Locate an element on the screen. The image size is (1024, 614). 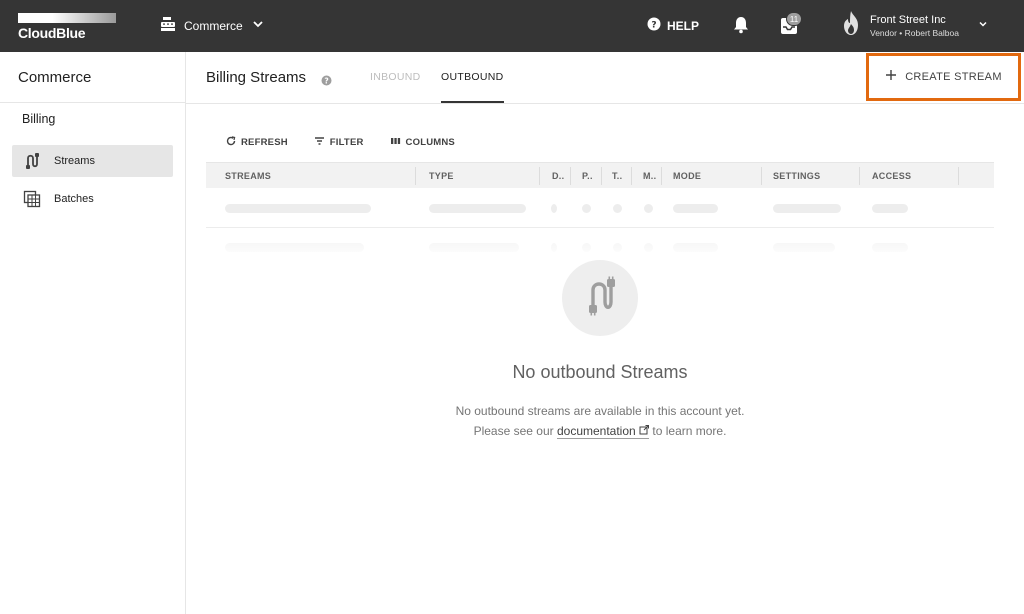
page-title: Billing Streams is located at coordinates (256, 77).